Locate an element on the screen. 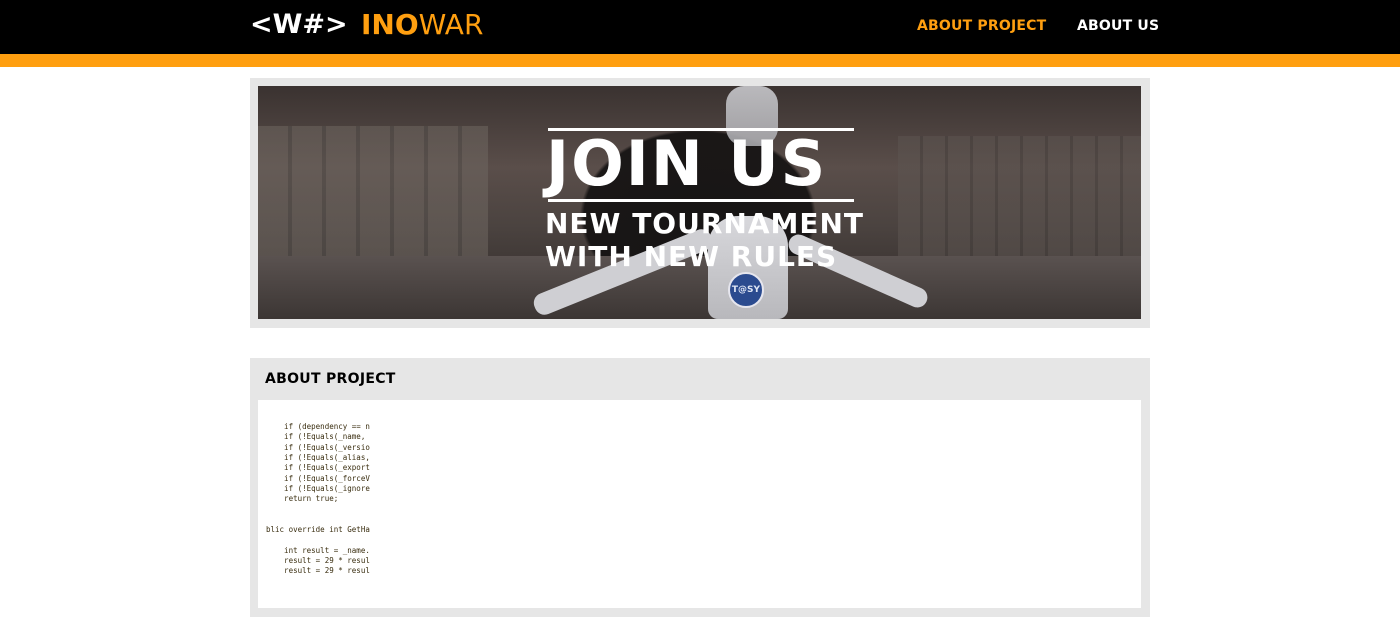  banner-subline-2: WITH NEW RULES is located at coordinates (691, 256).